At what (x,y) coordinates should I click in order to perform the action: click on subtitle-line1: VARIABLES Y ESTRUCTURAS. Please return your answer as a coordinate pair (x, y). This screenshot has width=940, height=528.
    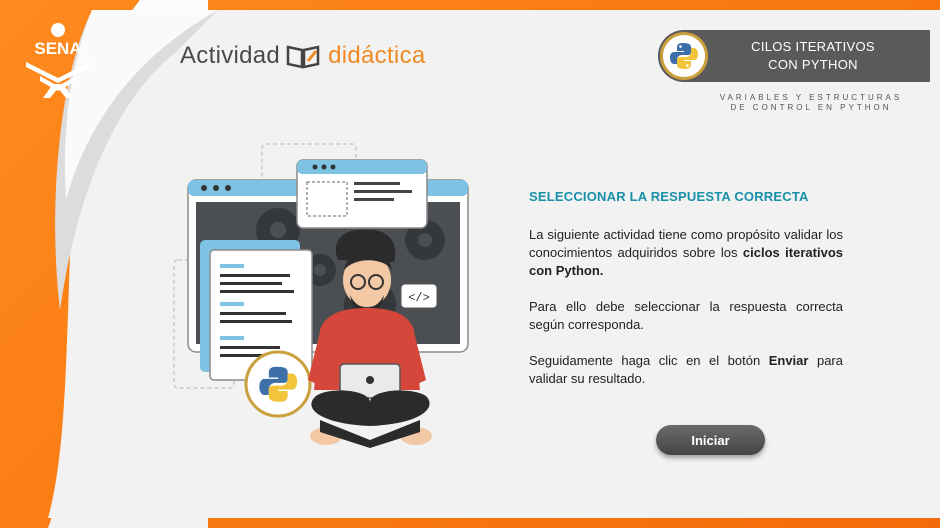
    Looking at the image, I should click on (811, 97).